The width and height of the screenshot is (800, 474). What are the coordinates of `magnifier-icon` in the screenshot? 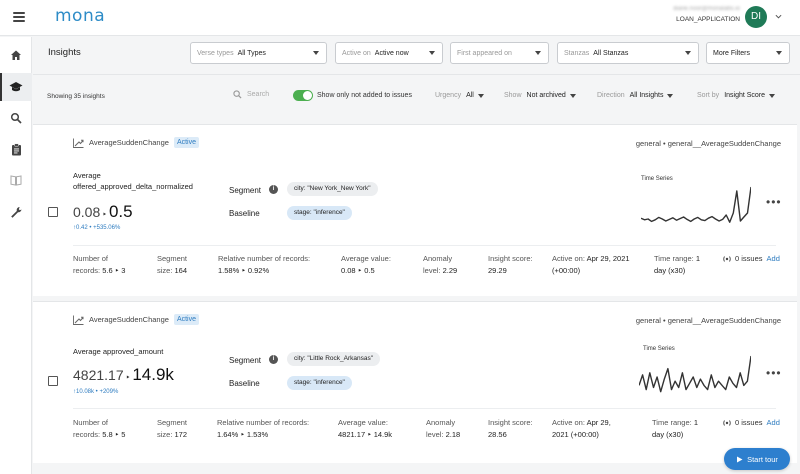 It's located at (16, 118).